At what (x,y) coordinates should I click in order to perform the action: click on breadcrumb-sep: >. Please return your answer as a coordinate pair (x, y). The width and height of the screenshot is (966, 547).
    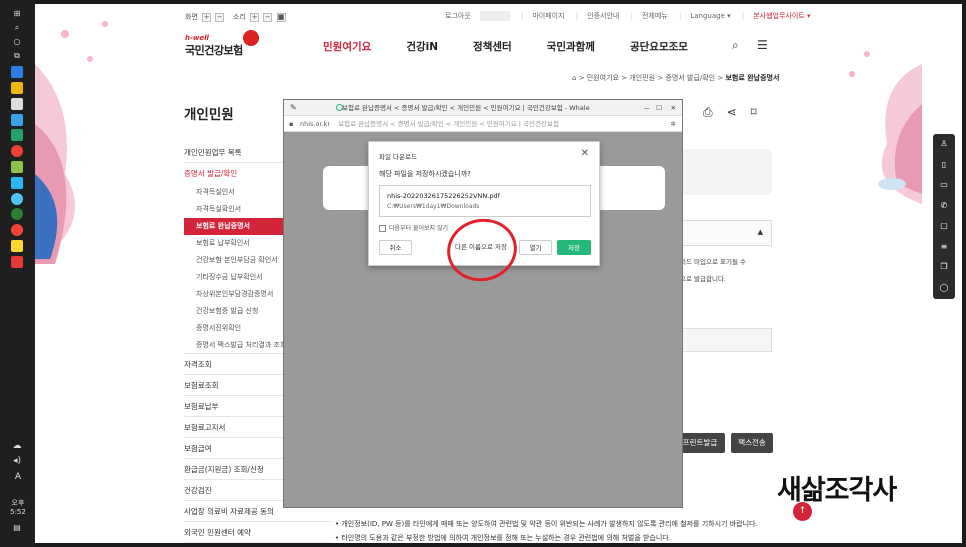
    Looking at the image, I should click on (581, 78).